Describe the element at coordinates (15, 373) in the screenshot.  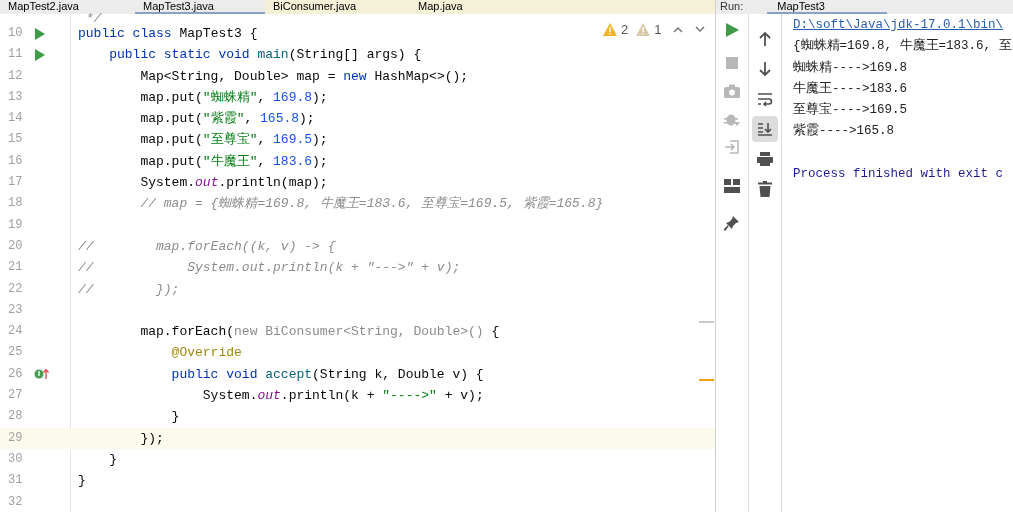
I see `line-number: 26` at that location.